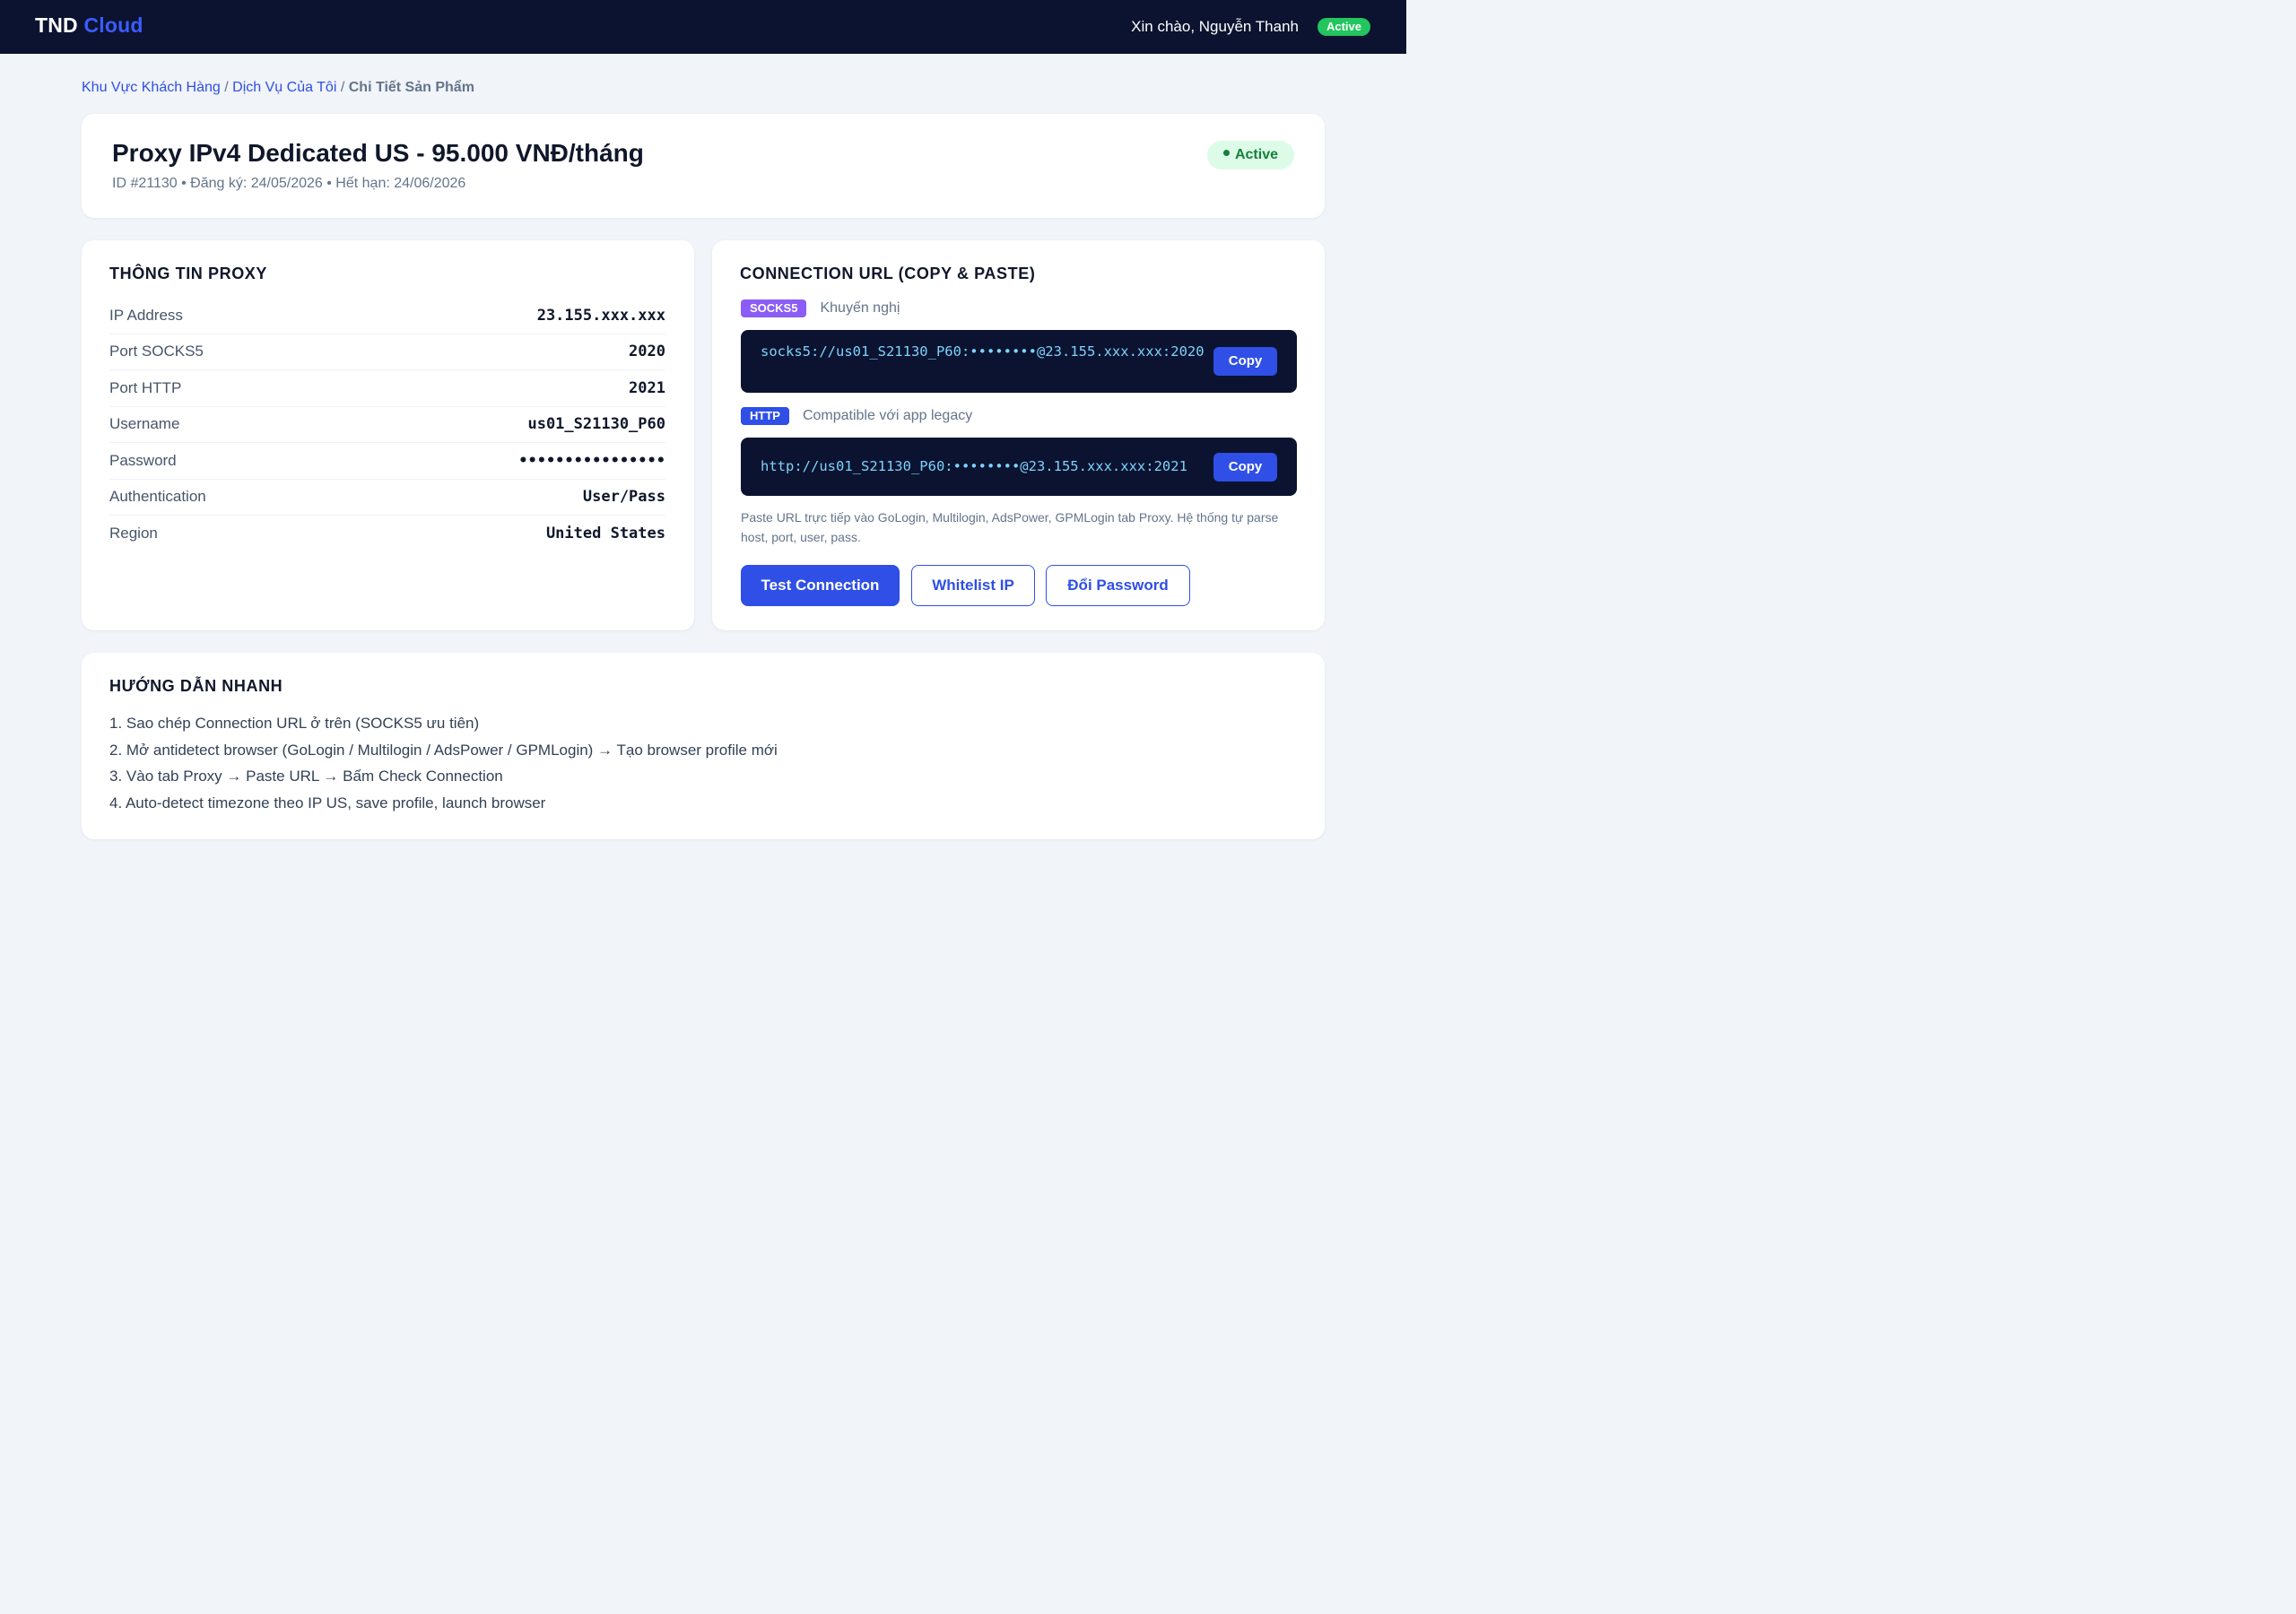  What do you see at coordinates (647, 351) in the screenshot?
I see `info-value-port-socks5: 2020` at bounding box center [647, 351].